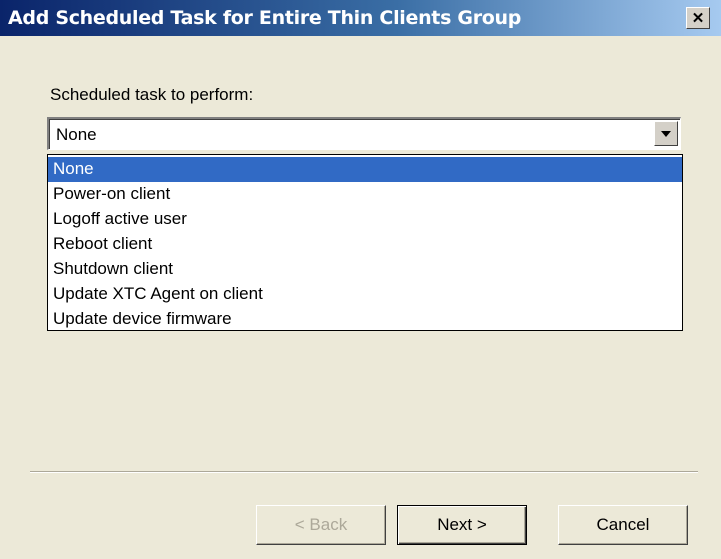 The image size is (721, 559). What do you see at coordinates (365, 269) in the screenshot?
I see `dropdown-option-shutdown: Shutdown client` at bounding box center [365, 269].